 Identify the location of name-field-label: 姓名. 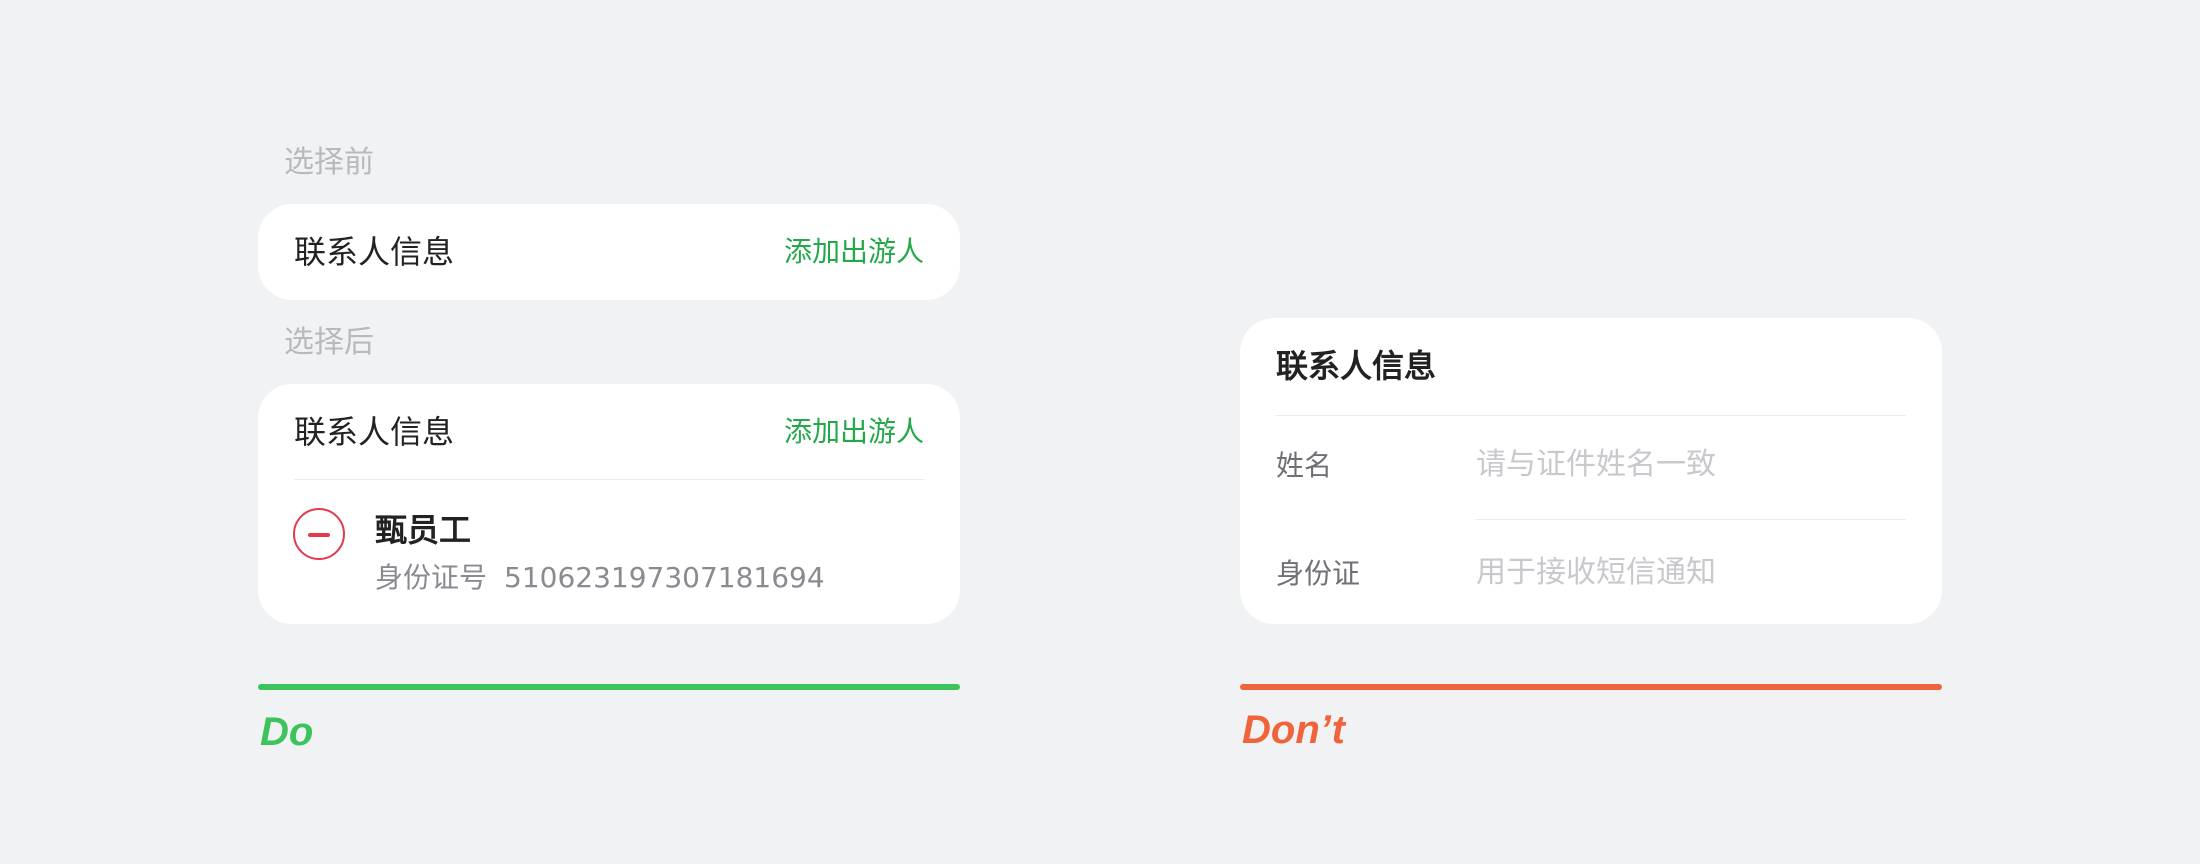
(1304, 465).